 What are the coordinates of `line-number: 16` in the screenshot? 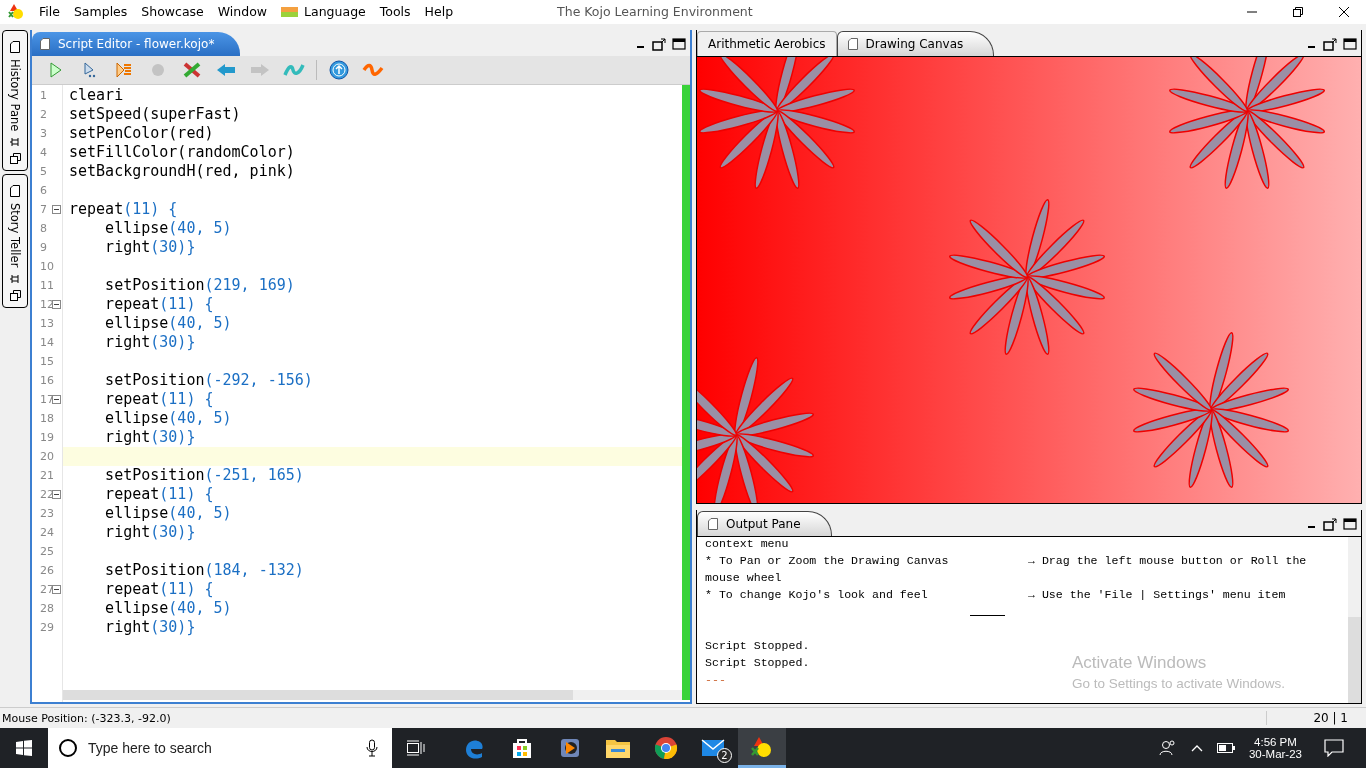 It's located at (47, 380).